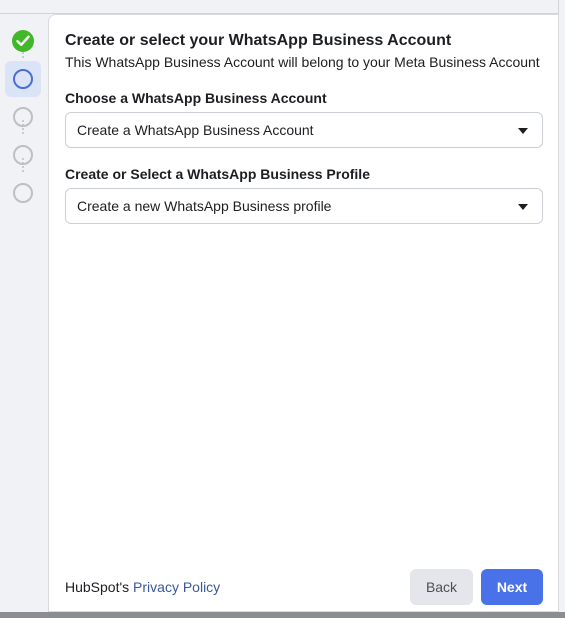  What do you see at coordinates (23, 193) in the screenshot?
I see `step-5-pending` at bounding box center [23, 193].